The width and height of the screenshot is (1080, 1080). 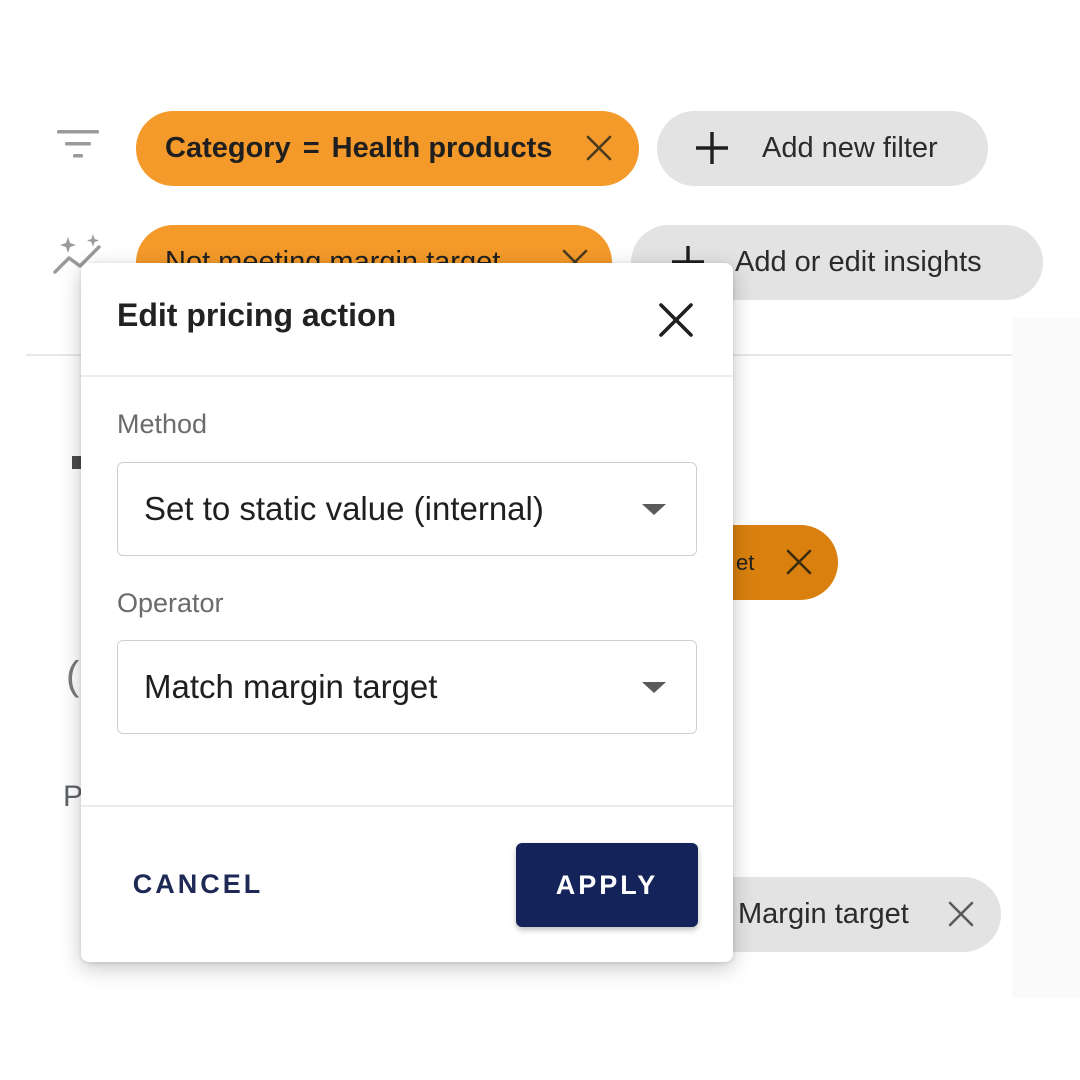 I want to click on filter-icon, so click(x=78, y=144).